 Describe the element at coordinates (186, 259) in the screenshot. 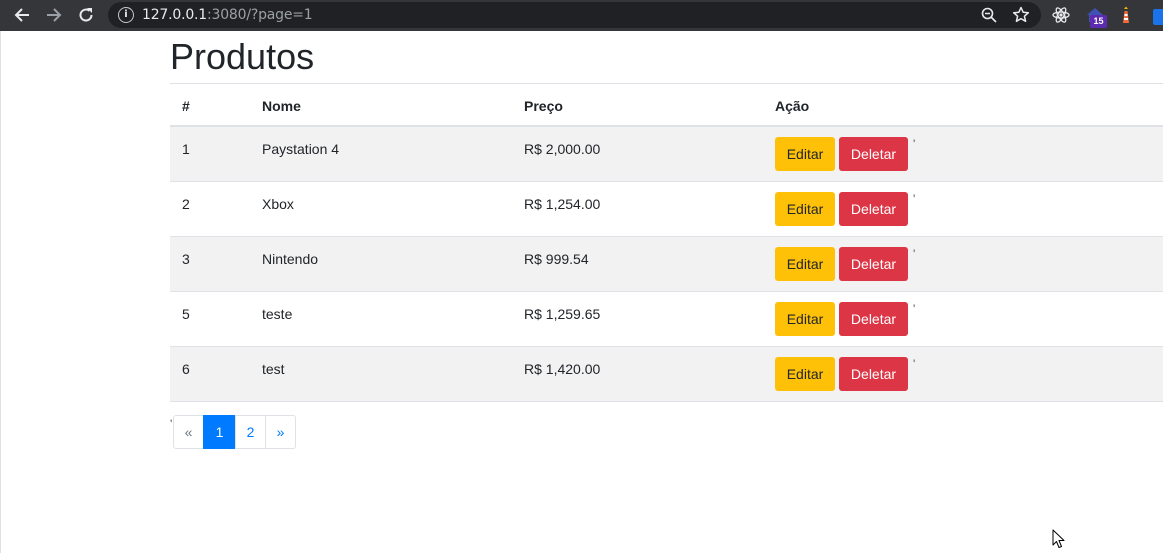

I see `row-id: 3` at that location.